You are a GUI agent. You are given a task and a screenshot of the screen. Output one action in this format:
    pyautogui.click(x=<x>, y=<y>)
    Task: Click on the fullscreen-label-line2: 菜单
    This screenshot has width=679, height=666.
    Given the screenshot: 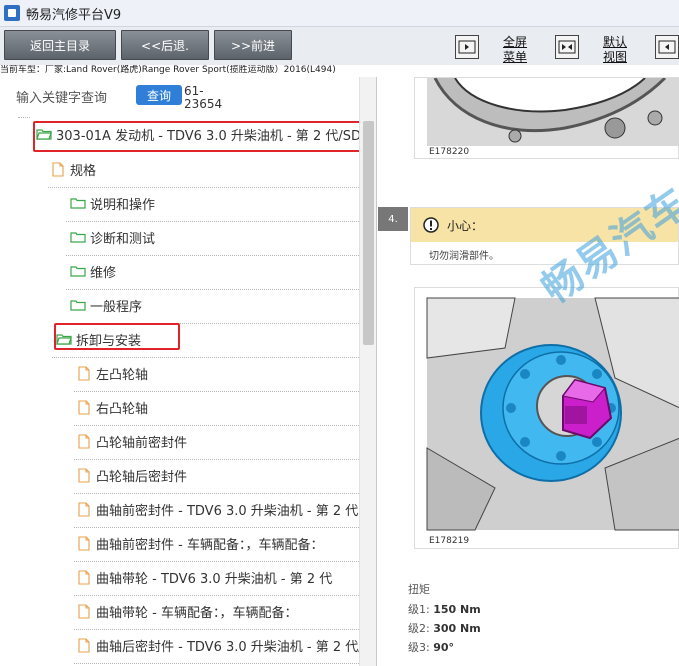 What is the action you would take?
    pyautogui.click(x=514, y=57)
    